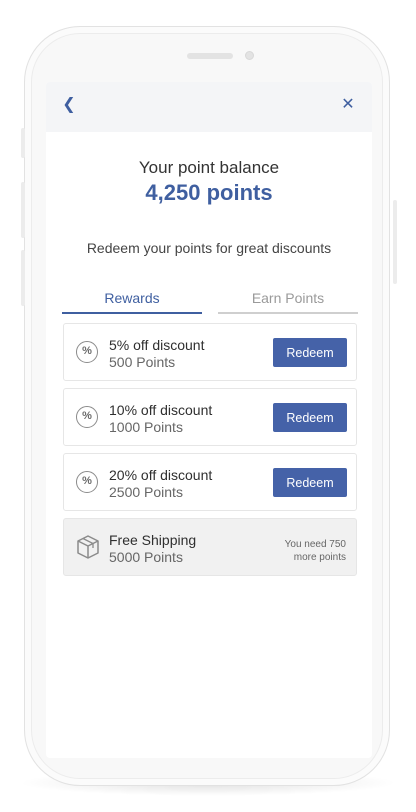 This screenshot has width=416, height=812. Describe the element at coordinates (210, 56) in the screenshot. I see `phone-speaker` at that location.